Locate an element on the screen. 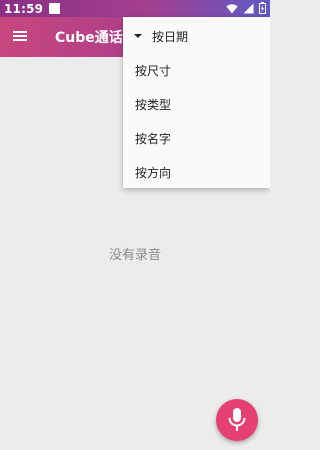 The height and width of the screenshot is (450, 320). menu-item-label: 按名字 is located at coordinates (153, 138).